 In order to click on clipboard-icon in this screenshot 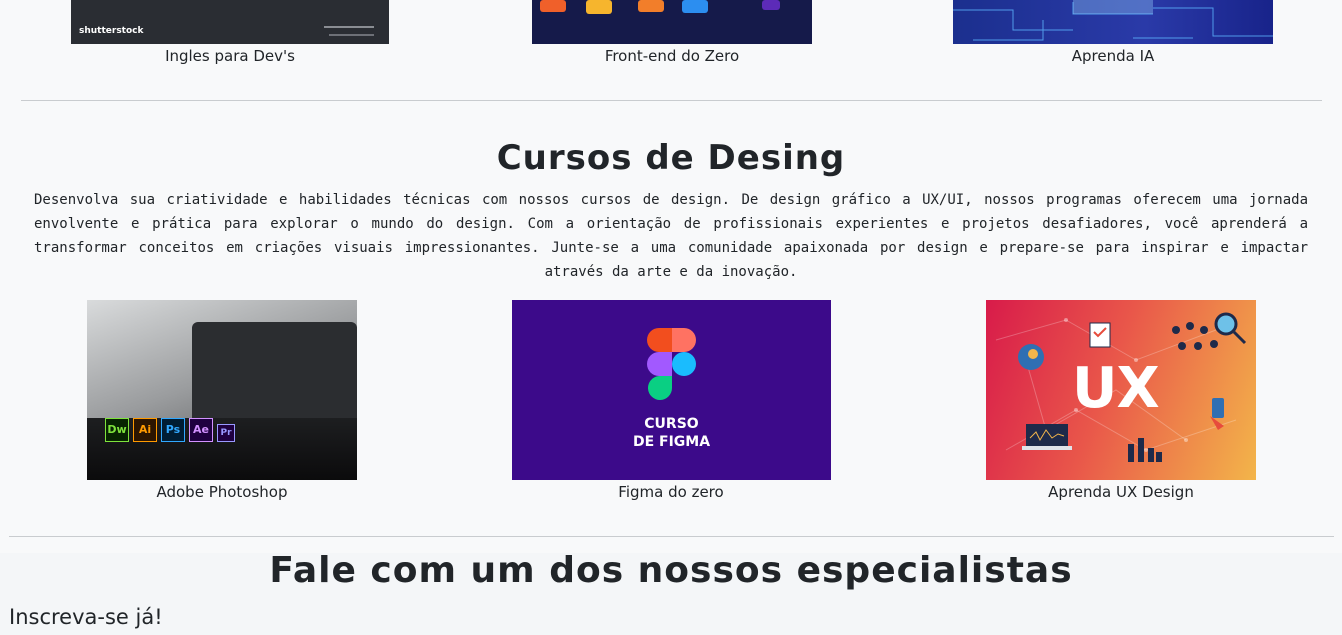, I will do `click(1100, 335)`.